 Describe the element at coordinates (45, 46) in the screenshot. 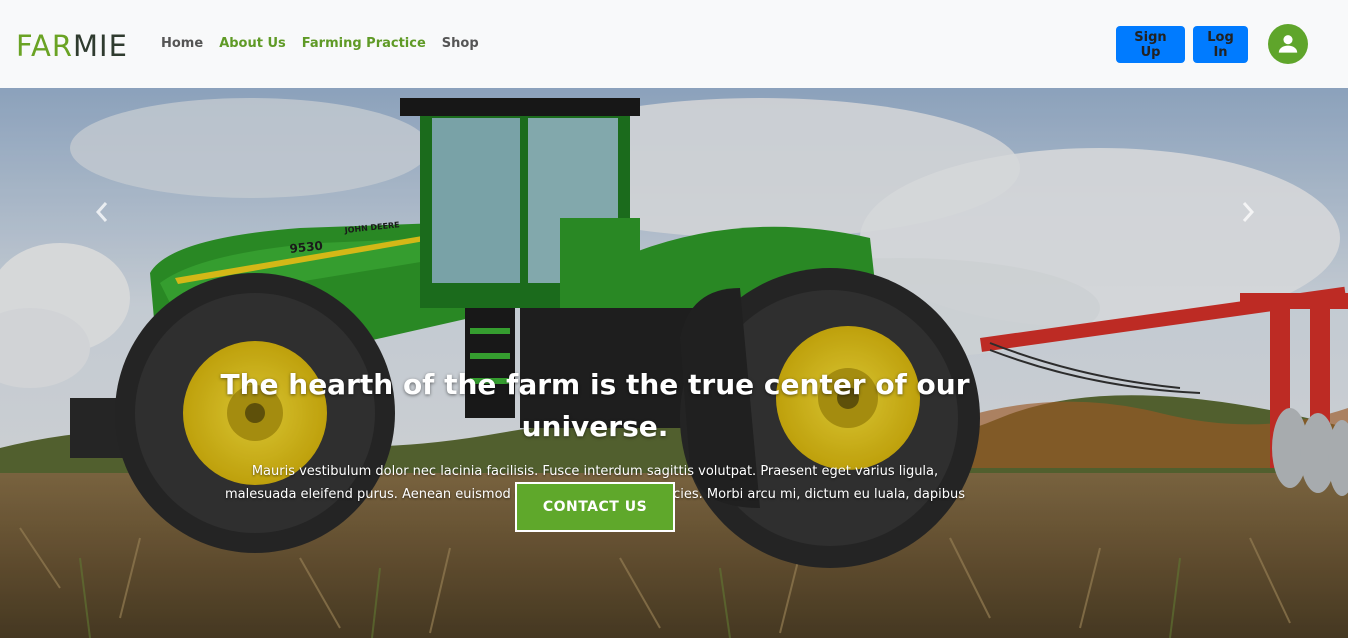

I see `brand-part-far: FAR` at that location.